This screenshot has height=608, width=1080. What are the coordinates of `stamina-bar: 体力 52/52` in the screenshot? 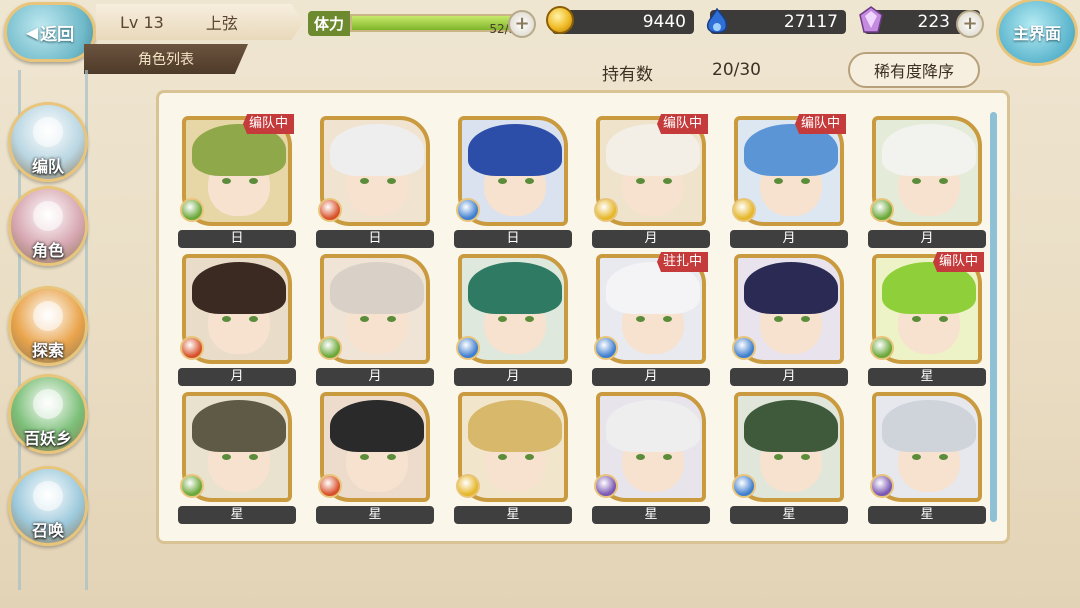 It's located at (418, 23).